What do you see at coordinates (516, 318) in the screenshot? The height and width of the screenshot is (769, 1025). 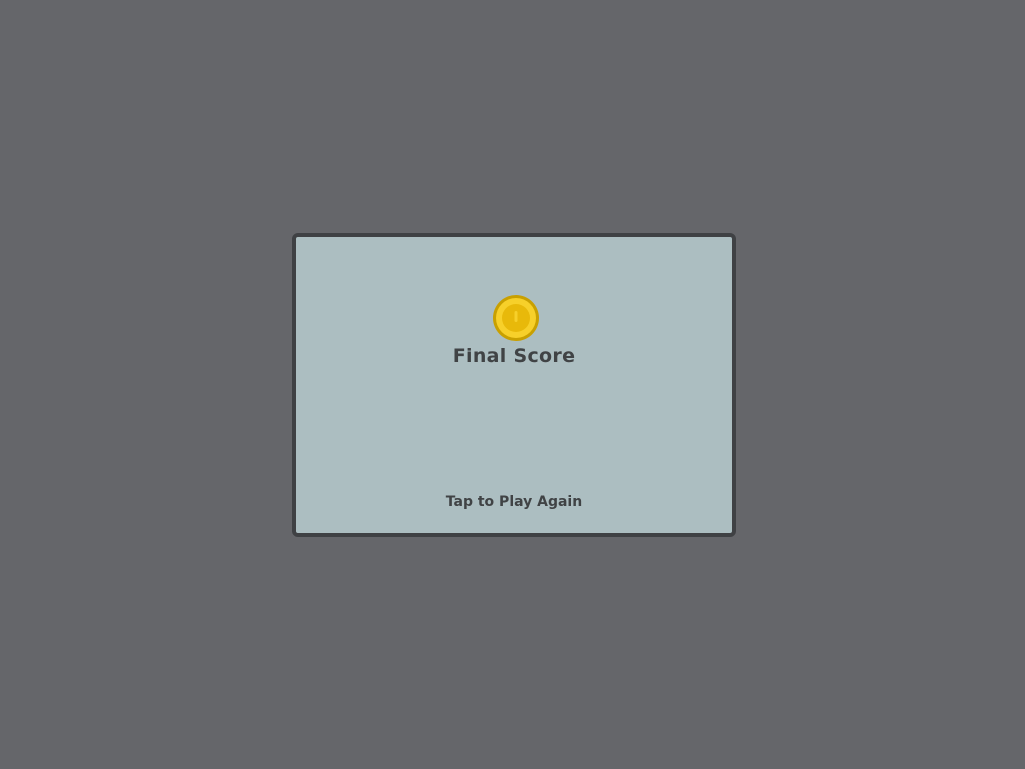 I see `coin-icon` at bounding box center [516, 318].